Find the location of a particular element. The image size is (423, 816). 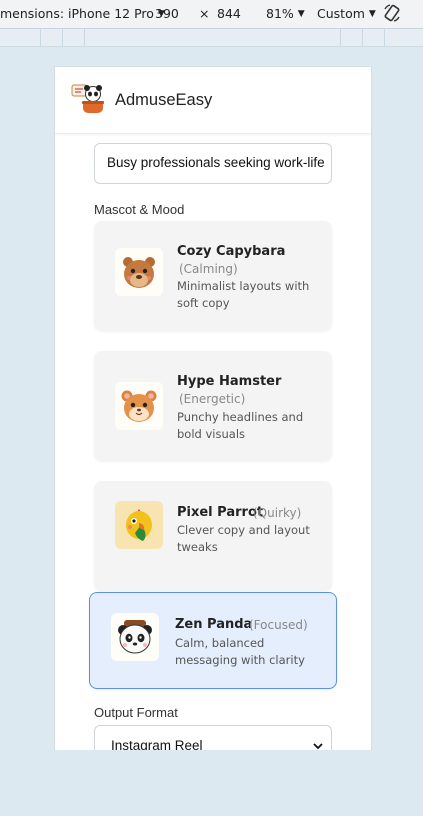

times-symbol: × is located at coordinates (204, 13).